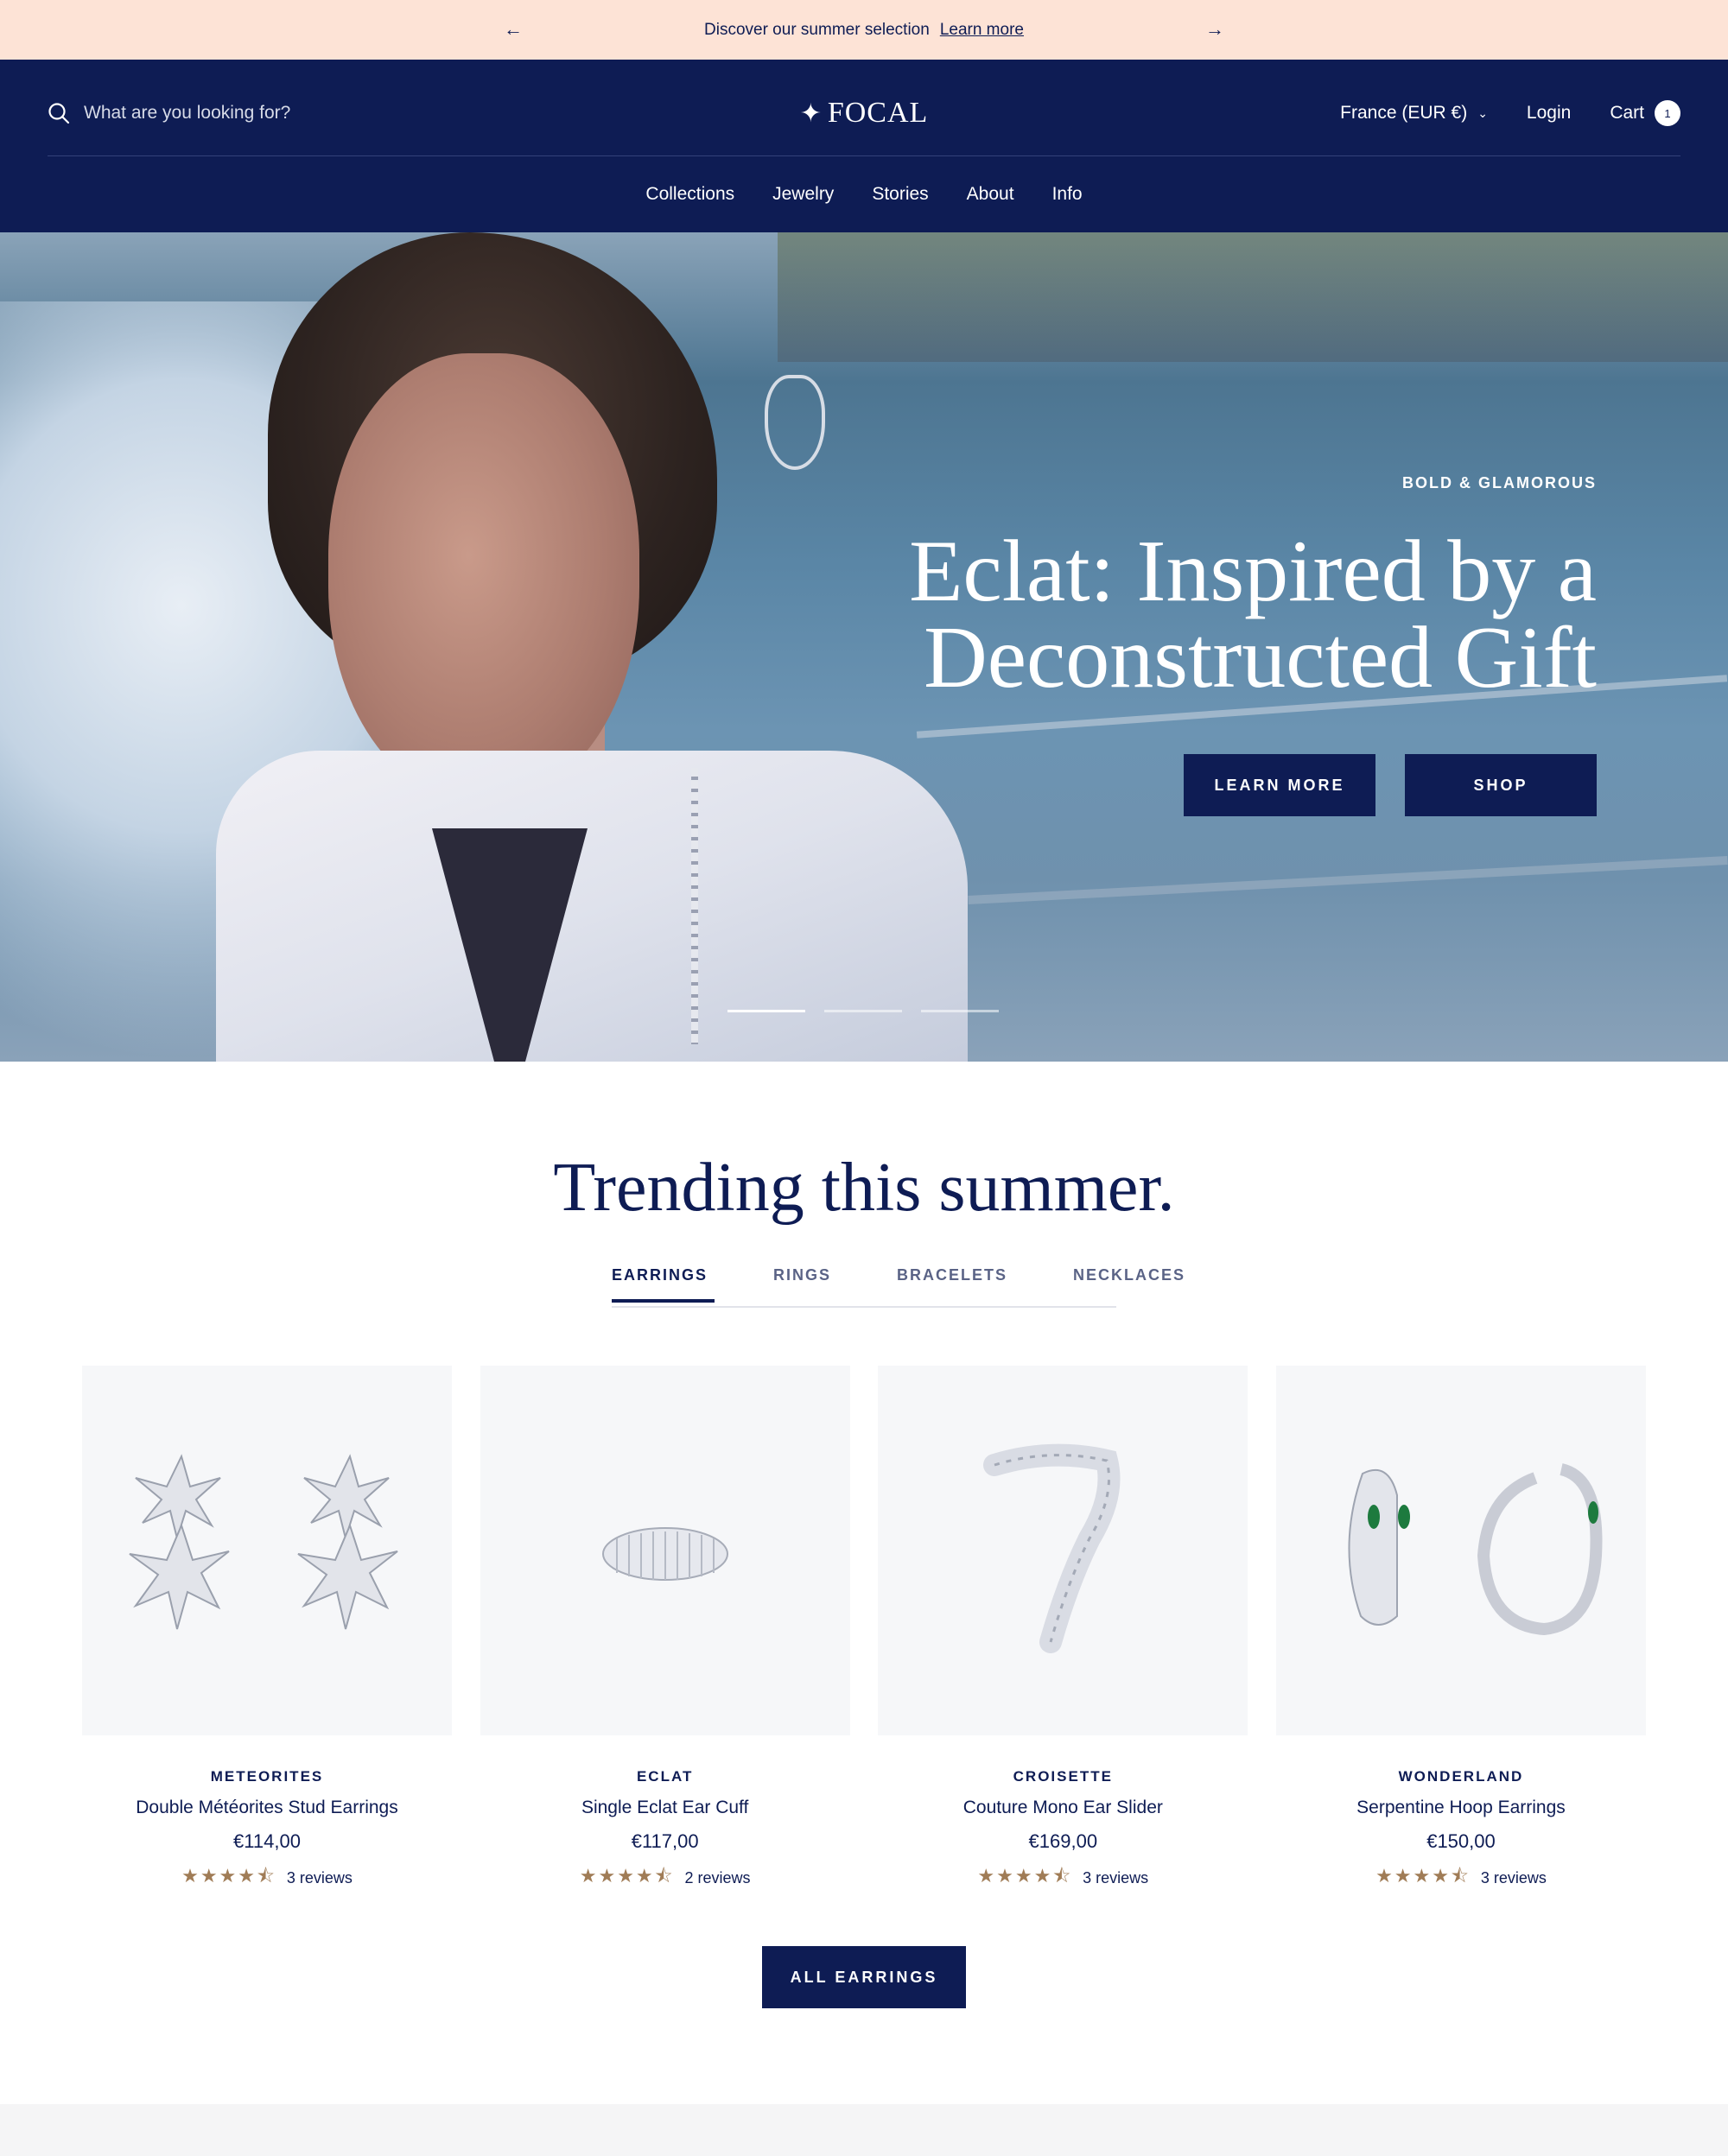 The image size is (1728, 2156). What do you see at coordinates (803, 194) in the screenshot?
I see `nav-item-jewelry: Jewelry` at bounding box center [803, 194].